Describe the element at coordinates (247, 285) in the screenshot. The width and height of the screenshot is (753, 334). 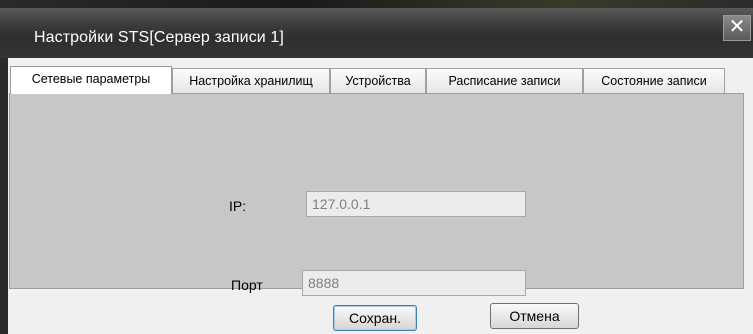
I see `port-label: Порт` at that location.